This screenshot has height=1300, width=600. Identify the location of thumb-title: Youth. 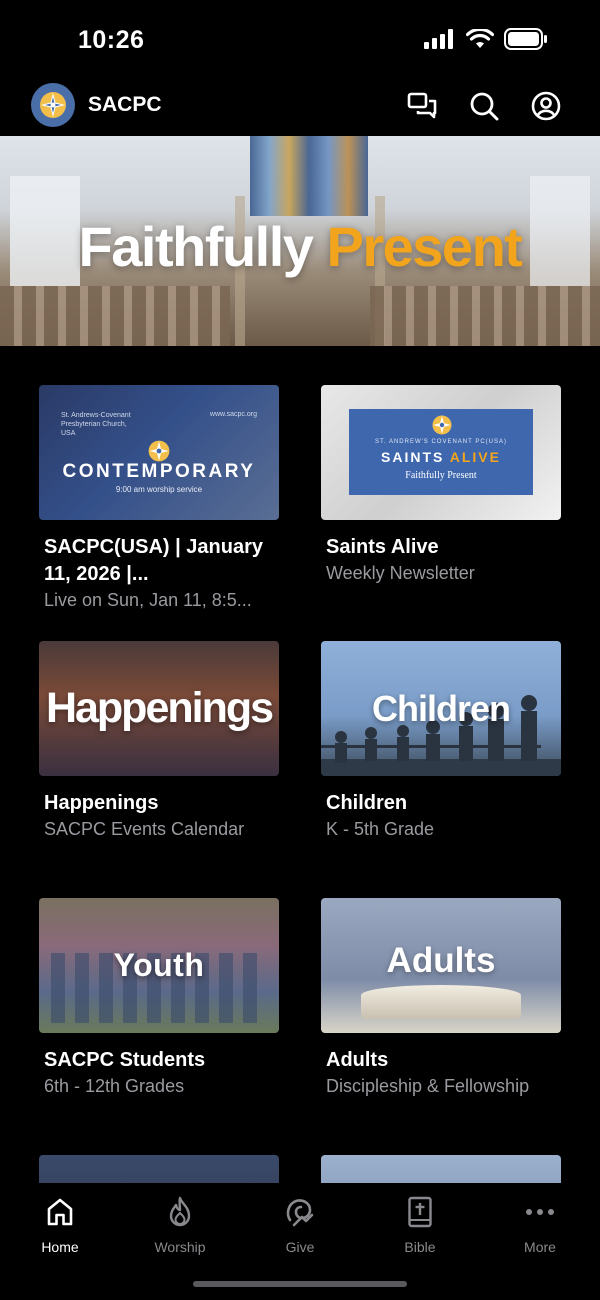
(159, 965).